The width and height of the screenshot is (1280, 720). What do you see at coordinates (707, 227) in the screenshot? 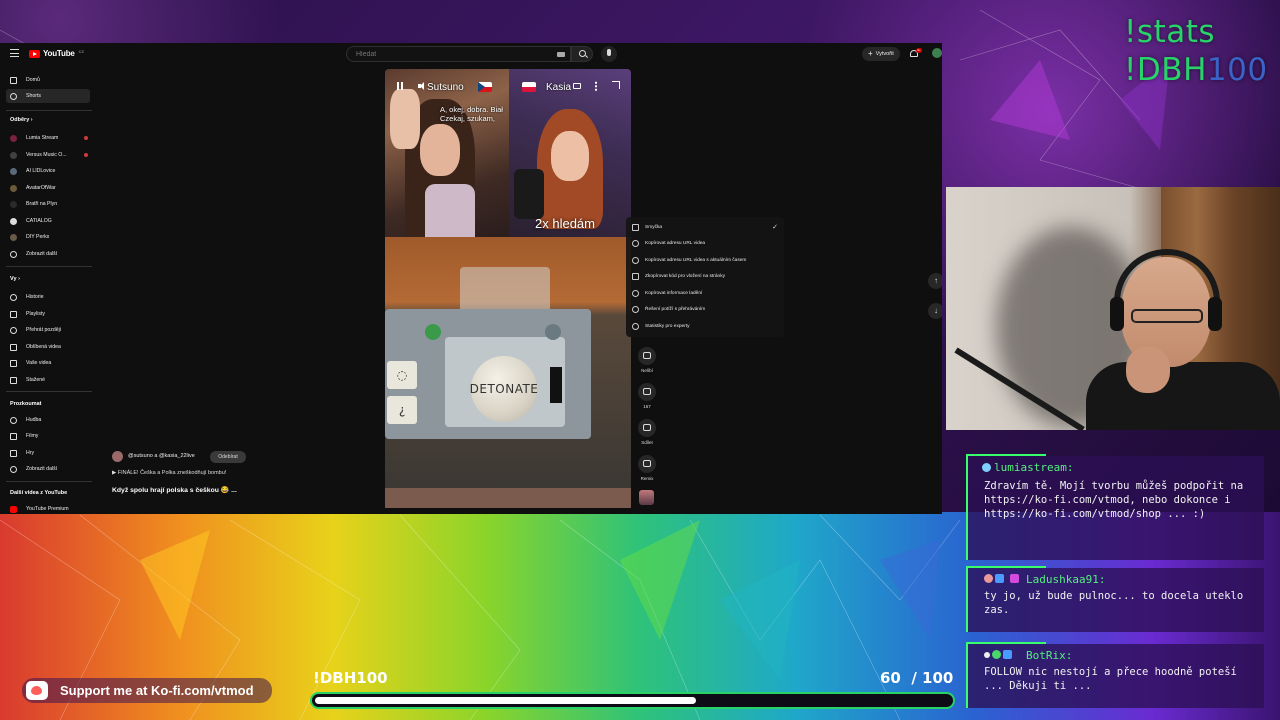
I see `context-item-loop: Smyčka ✓` at bounding box center [707, 227].